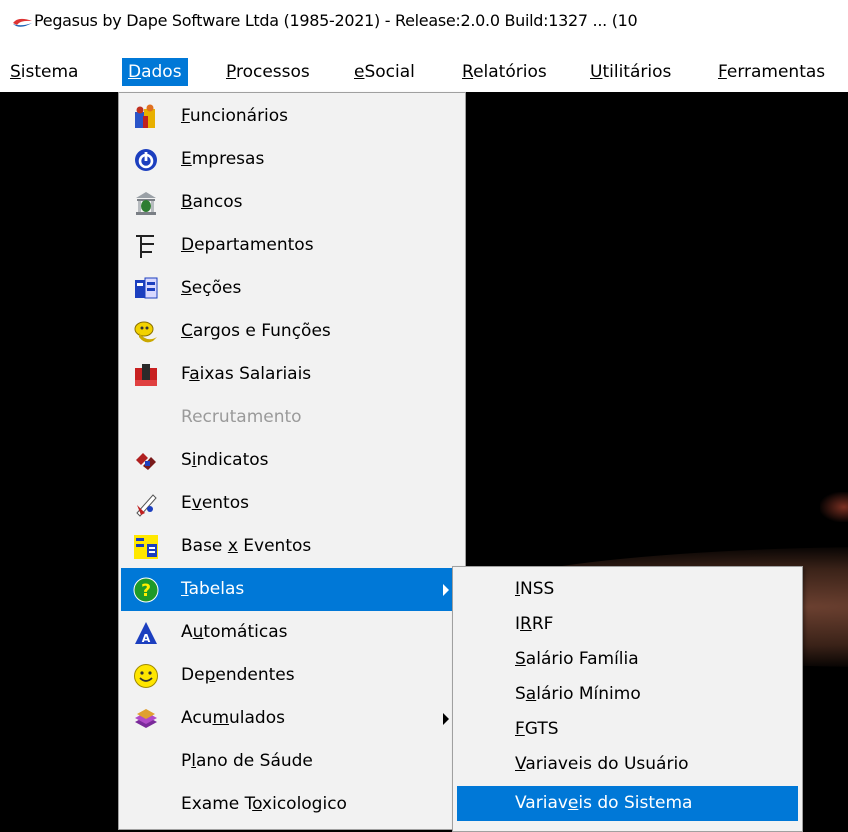 The image size is (848, 832). I want to click on submenu-item-variaveis-sistema: Variaveis do Sistema, so click(627, 803).